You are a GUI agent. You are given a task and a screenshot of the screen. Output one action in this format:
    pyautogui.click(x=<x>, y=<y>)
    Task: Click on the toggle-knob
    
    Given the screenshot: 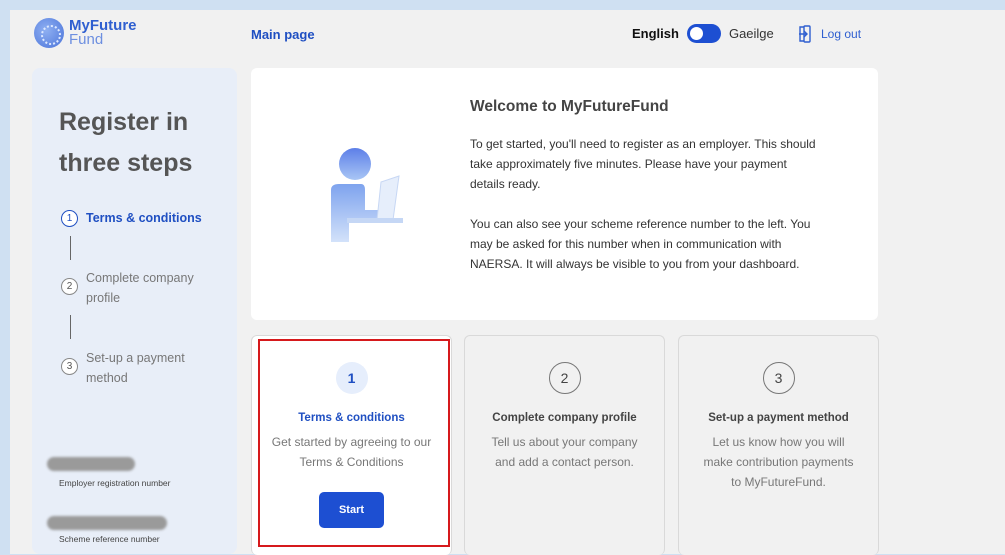 What is the action you would take?
    pyautogui.click(x=696, y=33)
    